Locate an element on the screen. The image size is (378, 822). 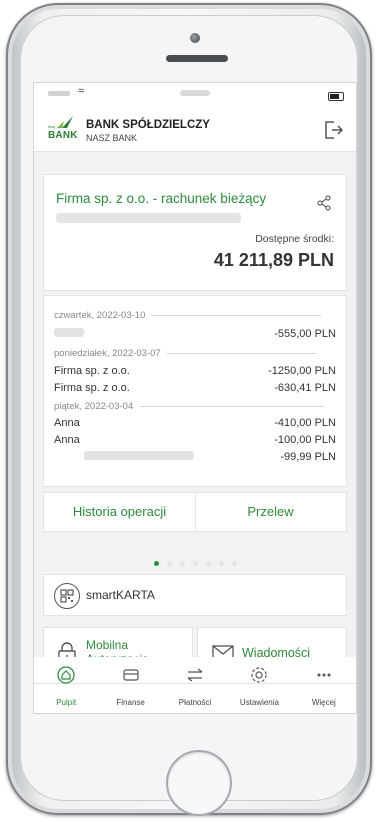
status-bar: ≈ is located at coordinates (195, 96).